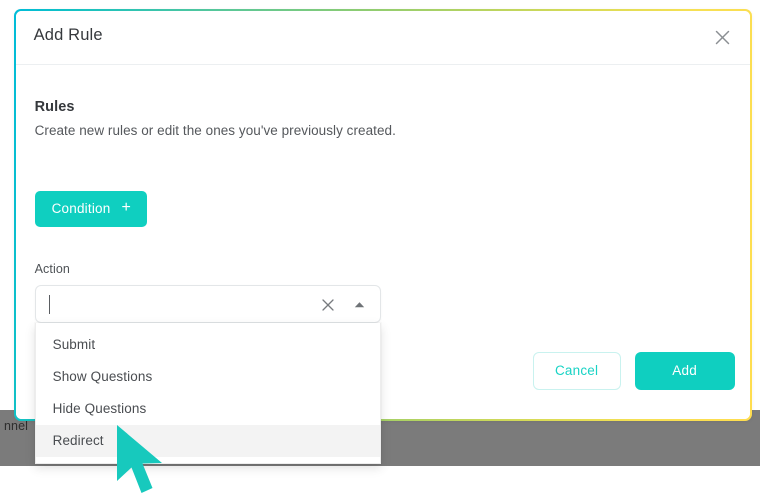  I want to click on text-caret, so click(49, 304).